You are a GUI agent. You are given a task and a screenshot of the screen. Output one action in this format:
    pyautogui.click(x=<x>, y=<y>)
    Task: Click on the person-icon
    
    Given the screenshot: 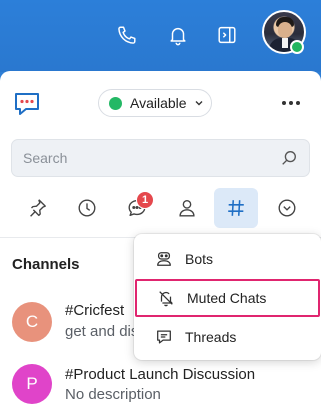 What is the action you would take?
    pyautogui.click(x=187, y=208)
    